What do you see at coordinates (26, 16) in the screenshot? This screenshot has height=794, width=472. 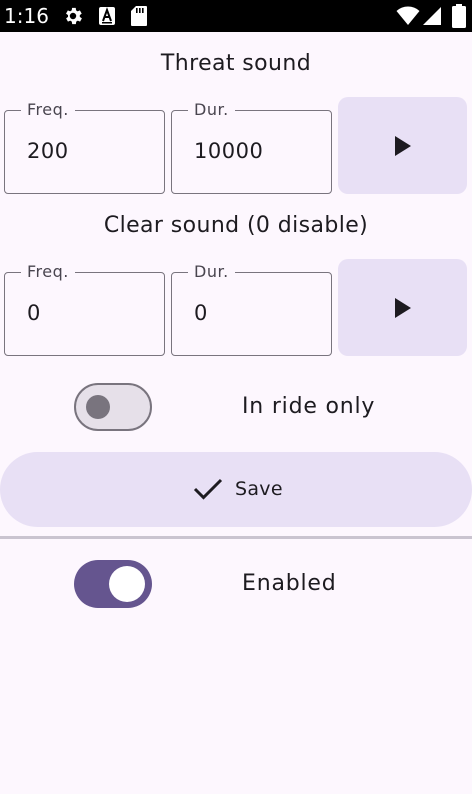 I see `status-time: 1:16` at bounding box center [26, 16].